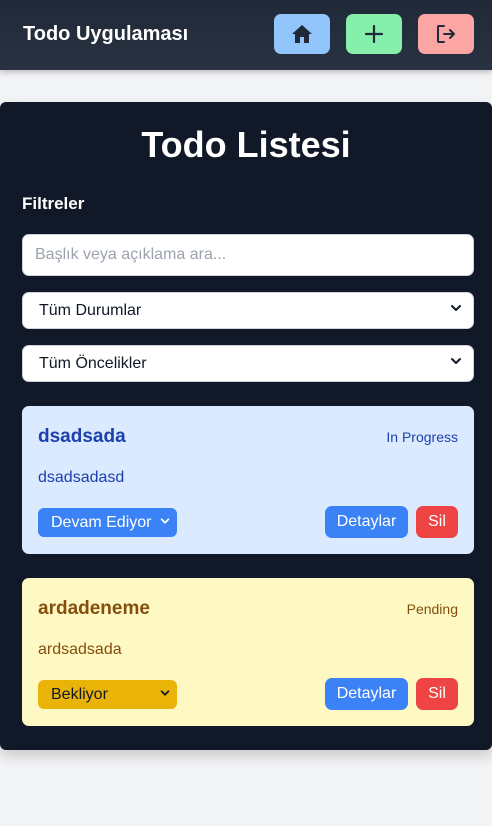 The image size is (492, 826). Describe the element at coordinates (248, 310) in the screenshot. I see `status-filter-select: Tüm Durumlar` at that location.